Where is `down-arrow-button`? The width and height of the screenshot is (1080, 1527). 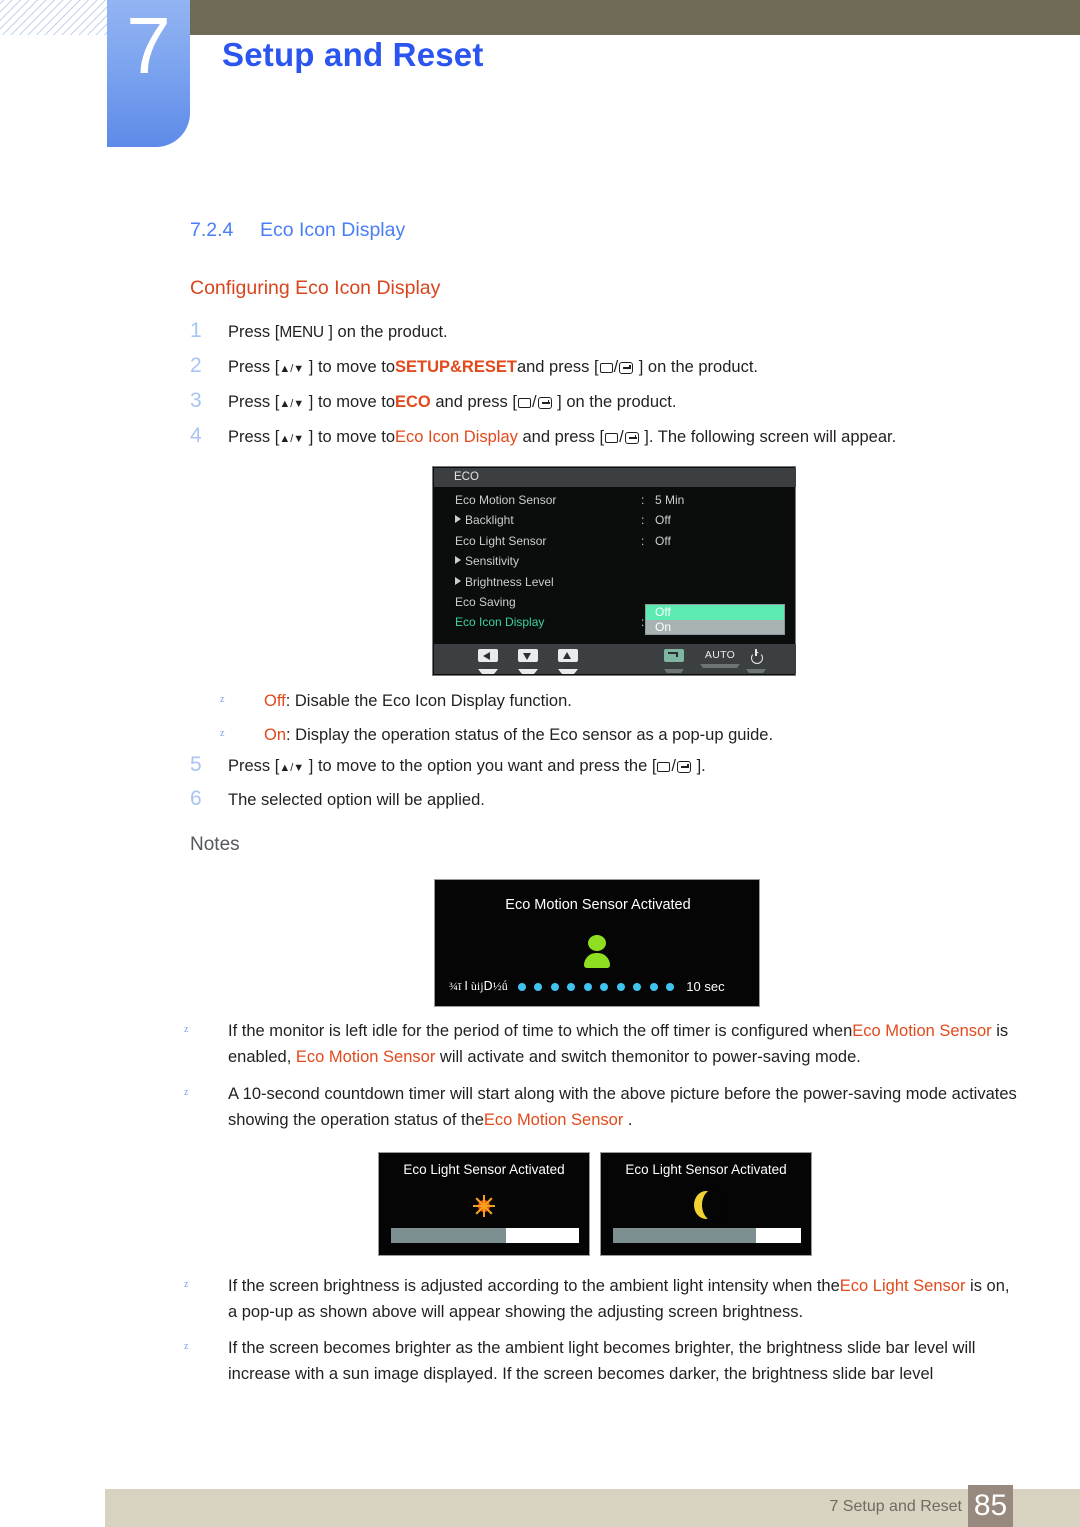 down-arrow-button is located at coordinates (528, 661).